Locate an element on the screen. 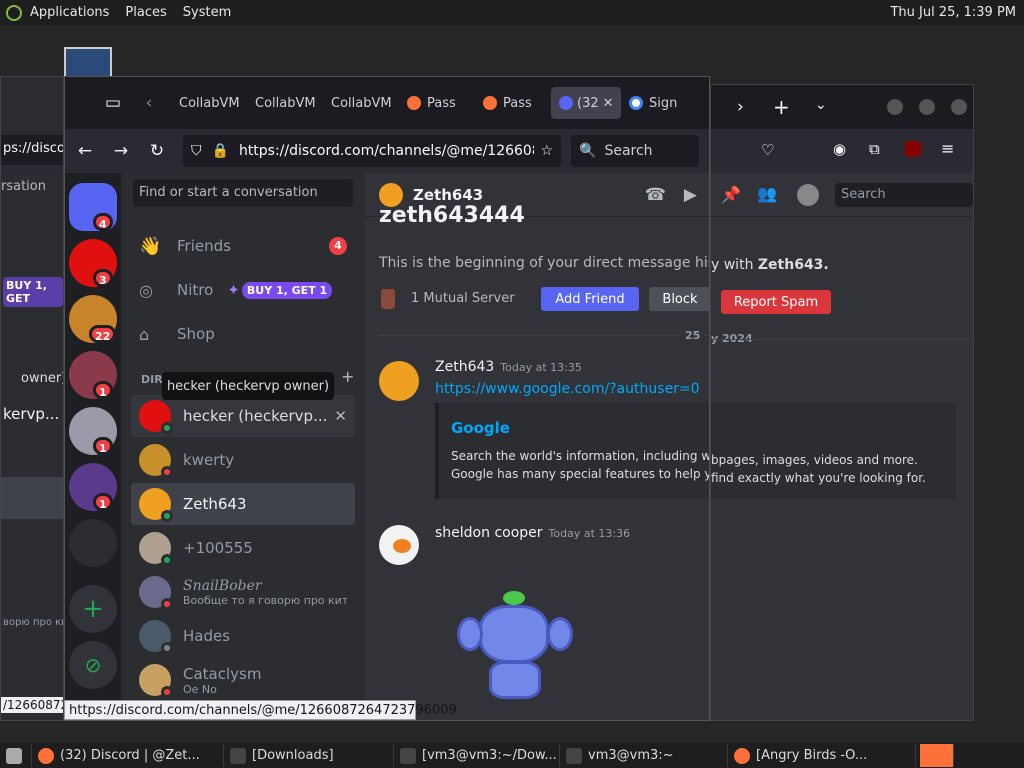  message-link: https://www.google.com/?authuser=0 is located at coordinates (567, 389).